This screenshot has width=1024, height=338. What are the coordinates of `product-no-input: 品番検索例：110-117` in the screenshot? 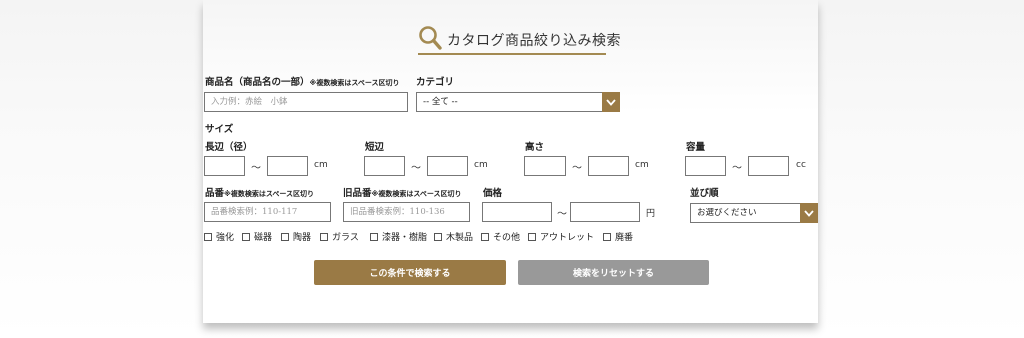 It's located at (267, 212).